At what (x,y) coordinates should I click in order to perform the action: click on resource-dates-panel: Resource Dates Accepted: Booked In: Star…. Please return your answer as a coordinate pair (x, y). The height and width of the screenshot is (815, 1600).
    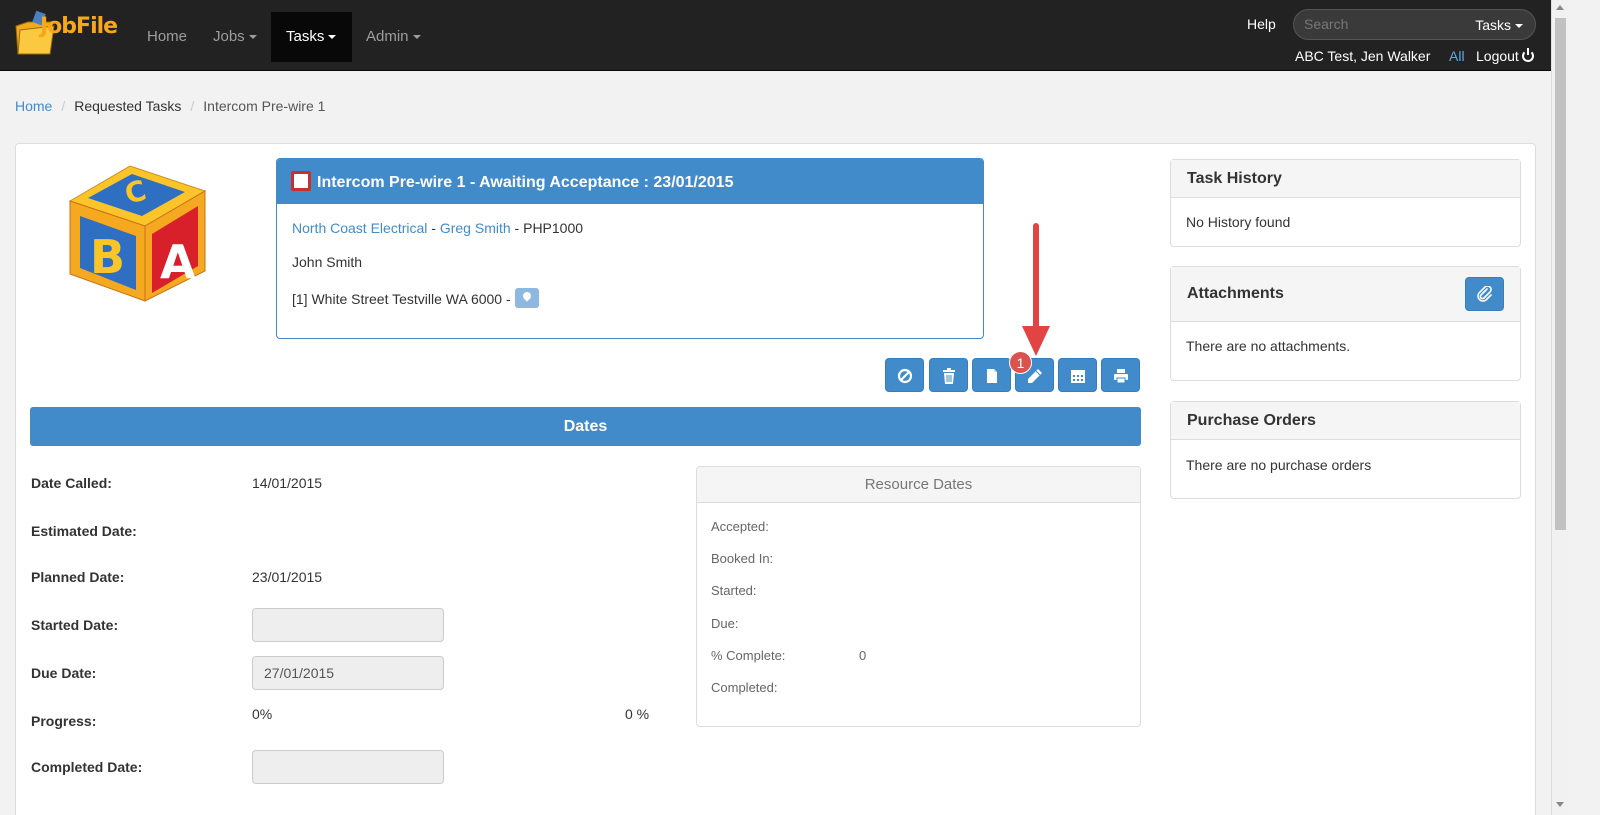
    Looking at the image, I should click on (918, 596).